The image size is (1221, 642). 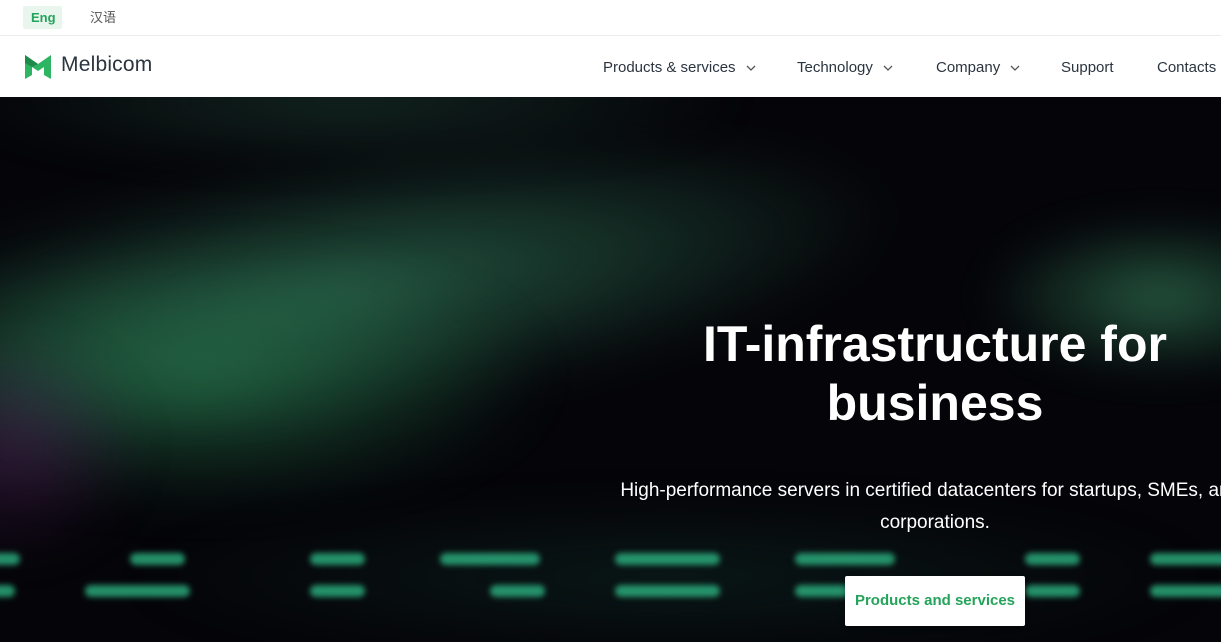 What do you see at coordinates (42, 17) in the screenshot?
I see `language-english: Eng` at bounding box center [42, 17].